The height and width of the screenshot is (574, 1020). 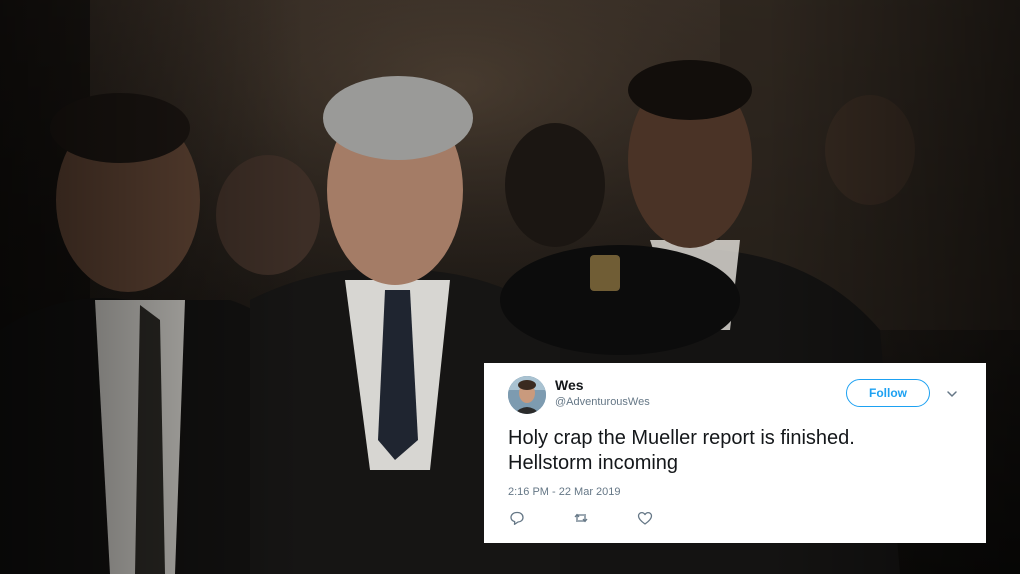 What do you see at coordinates (593, 463) in the screenshot?
I see `tweet-text-line-2: Hellstorm incoming` at bounding box center [593, 463].